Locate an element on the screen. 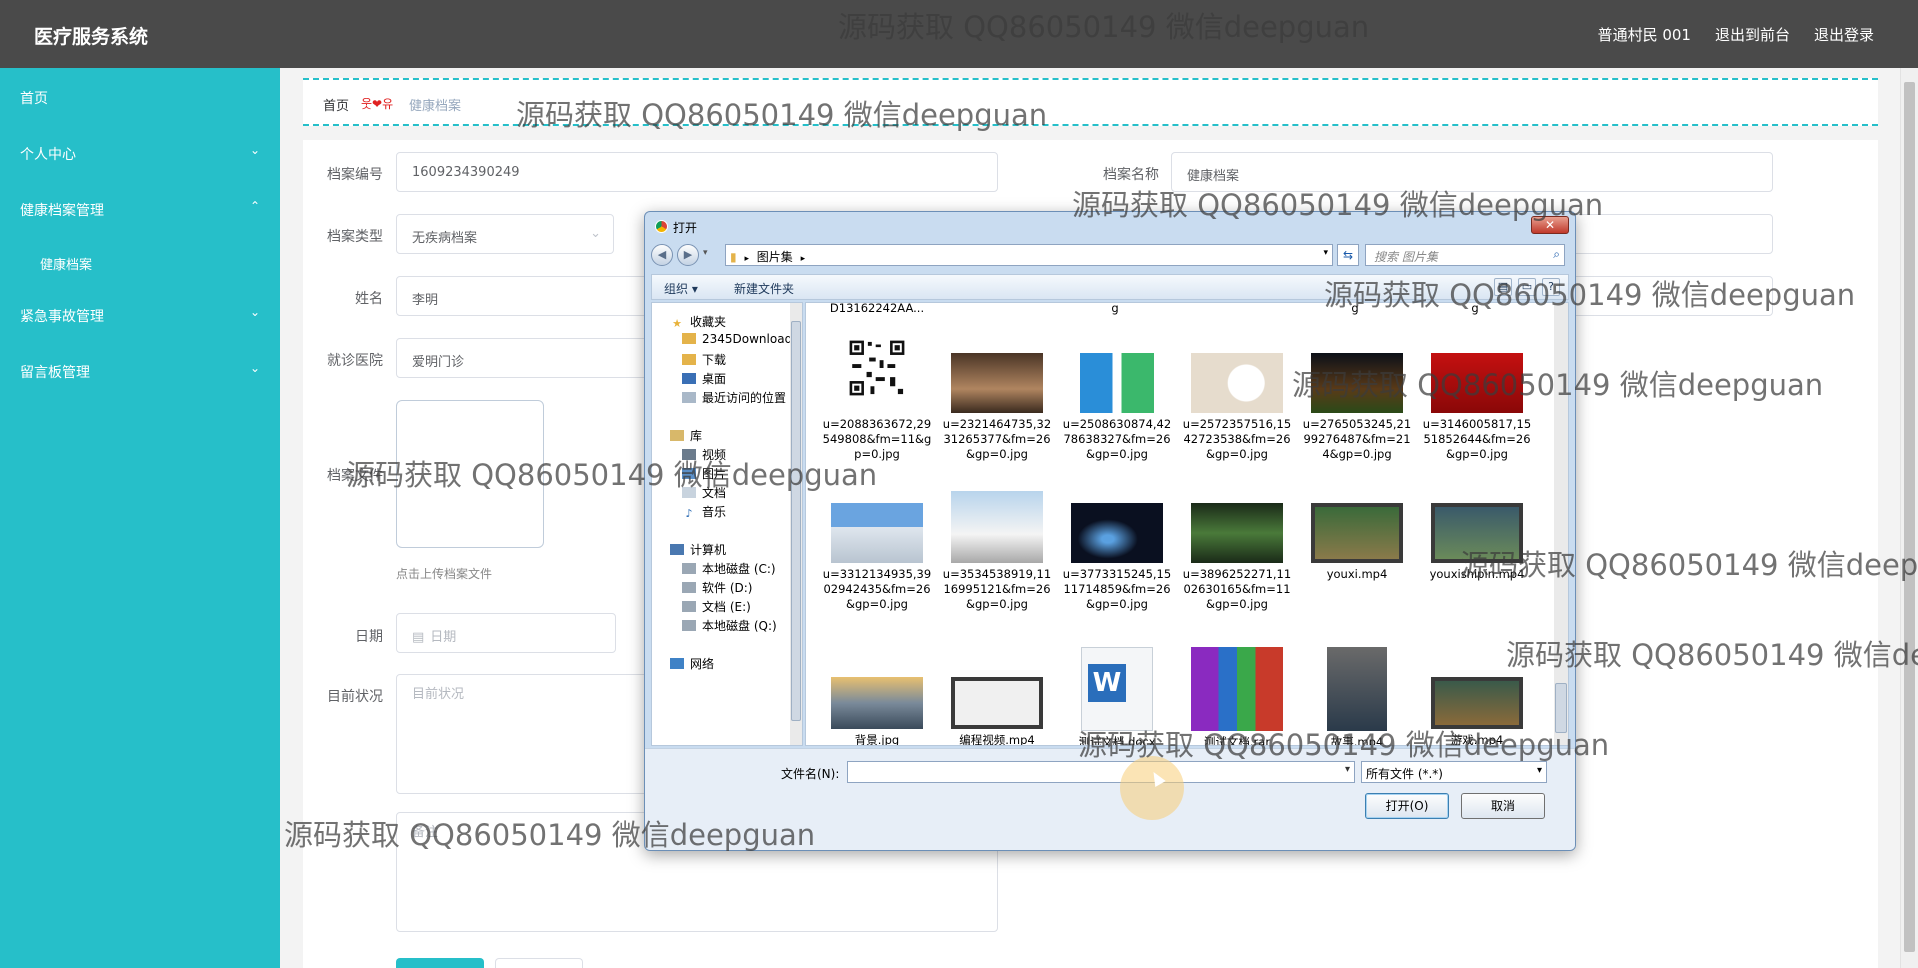  sidebar-item-health-records: 健康档案 is located at coordinates (66, 263).